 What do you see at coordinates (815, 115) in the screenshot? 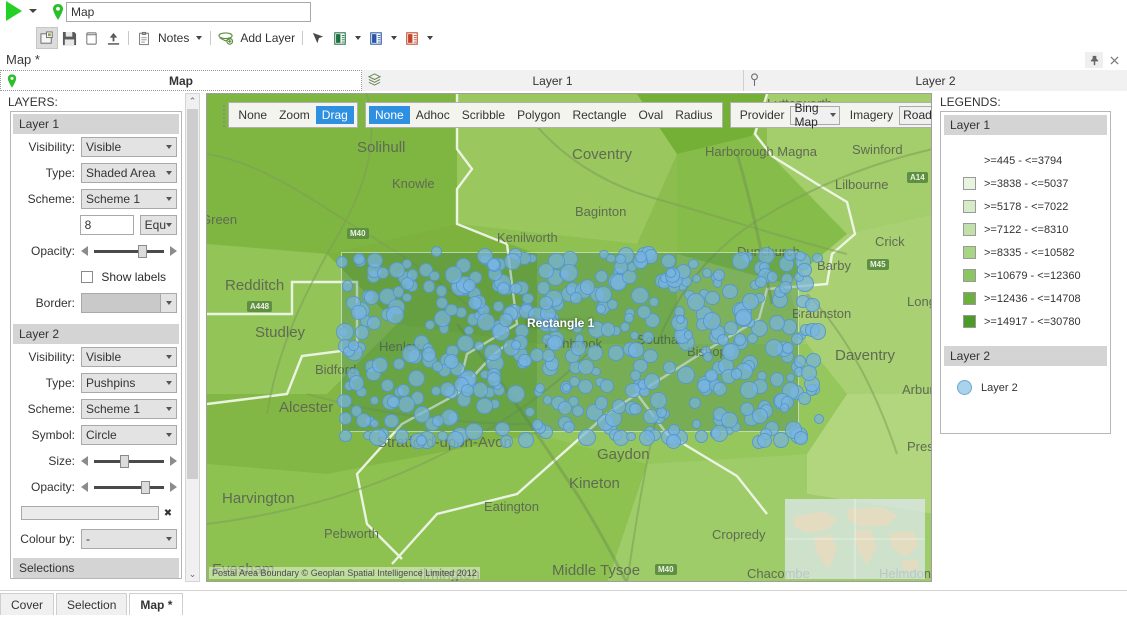
I see `provider-select: Bing Map` at bounding box center [815, 115].